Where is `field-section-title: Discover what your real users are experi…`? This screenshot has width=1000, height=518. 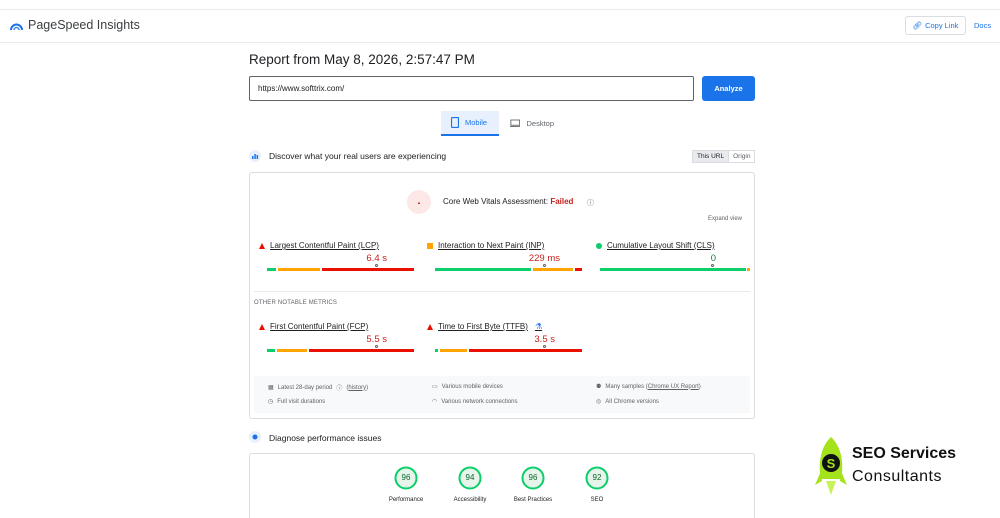
field-section-title: Discover what your real users are experi… is located at coordinates (358, 156).